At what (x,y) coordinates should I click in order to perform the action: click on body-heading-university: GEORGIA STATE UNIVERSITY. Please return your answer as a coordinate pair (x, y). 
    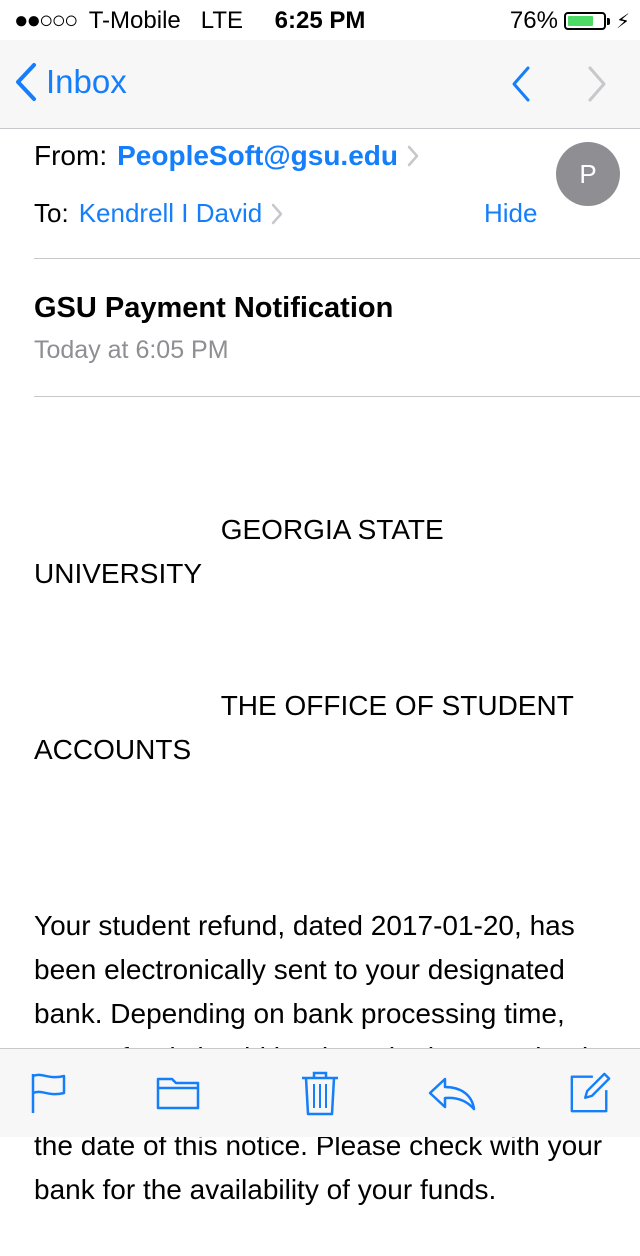
    Looking at the image, I should click on (243, 551).